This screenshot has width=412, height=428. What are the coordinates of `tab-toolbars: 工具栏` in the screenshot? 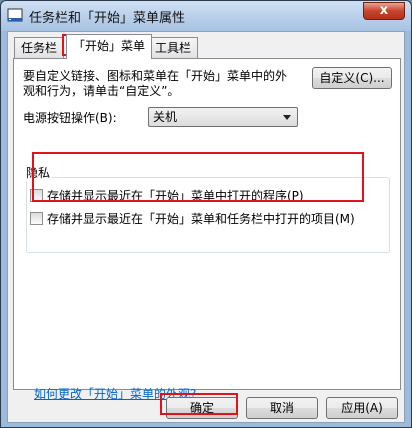 It's located at (173, 47).